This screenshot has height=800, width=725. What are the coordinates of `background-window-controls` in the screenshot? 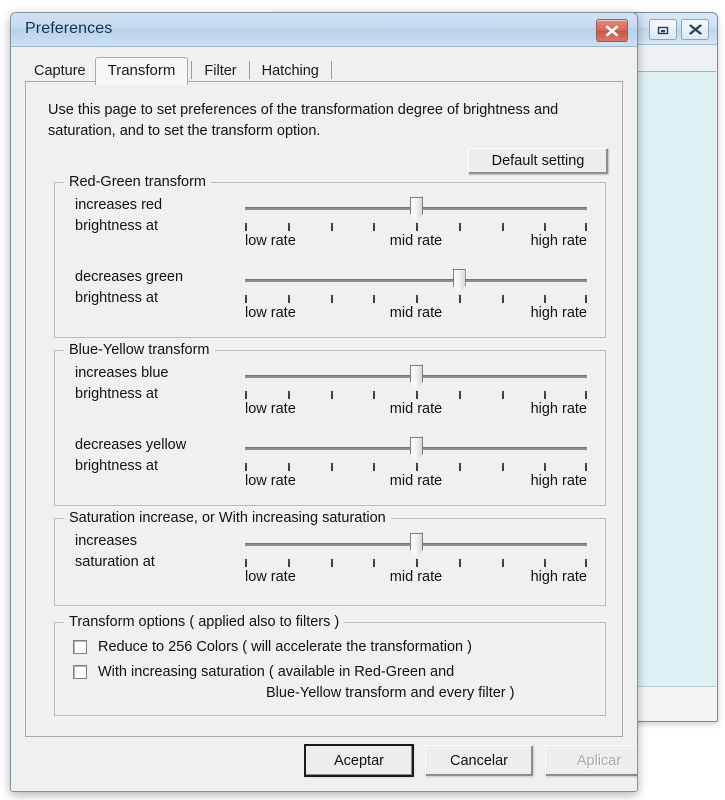 It's located at (679, 29).